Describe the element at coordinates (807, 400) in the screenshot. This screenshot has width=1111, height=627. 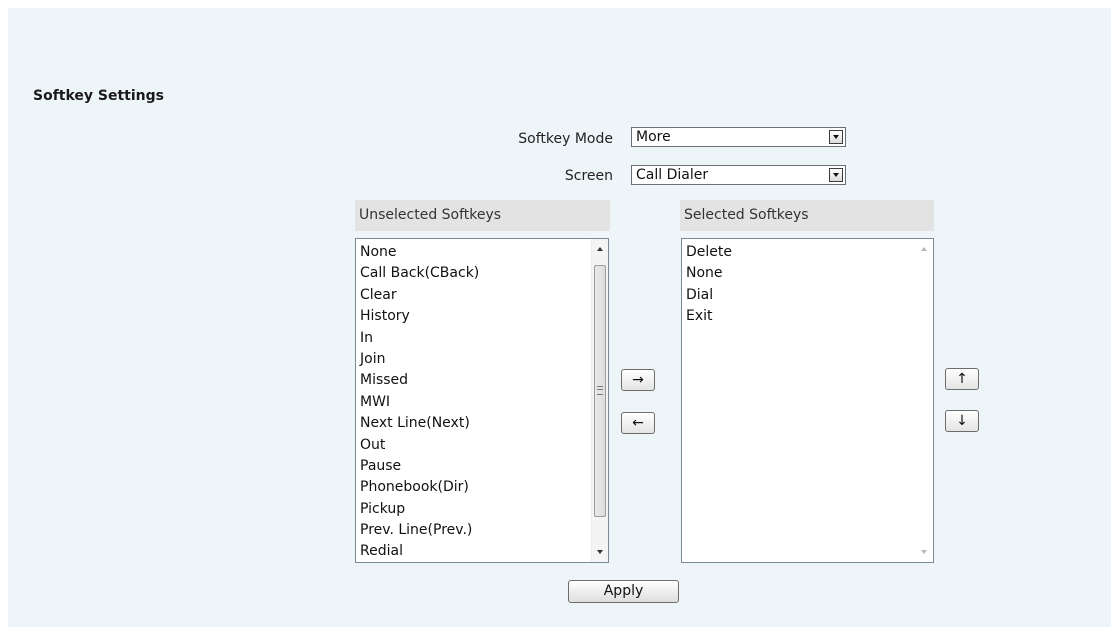
I see `selected-softkeys-list: Delete None Dial Exit` at that location.